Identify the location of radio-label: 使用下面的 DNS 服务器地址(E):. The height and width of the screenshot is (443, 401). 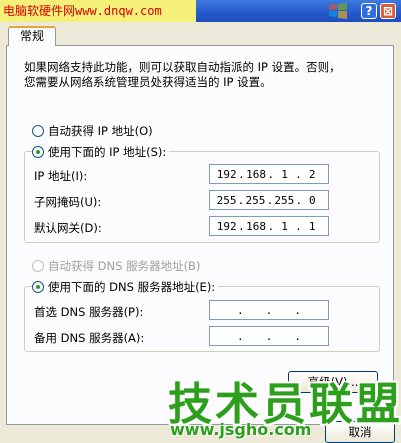
(132, 287).